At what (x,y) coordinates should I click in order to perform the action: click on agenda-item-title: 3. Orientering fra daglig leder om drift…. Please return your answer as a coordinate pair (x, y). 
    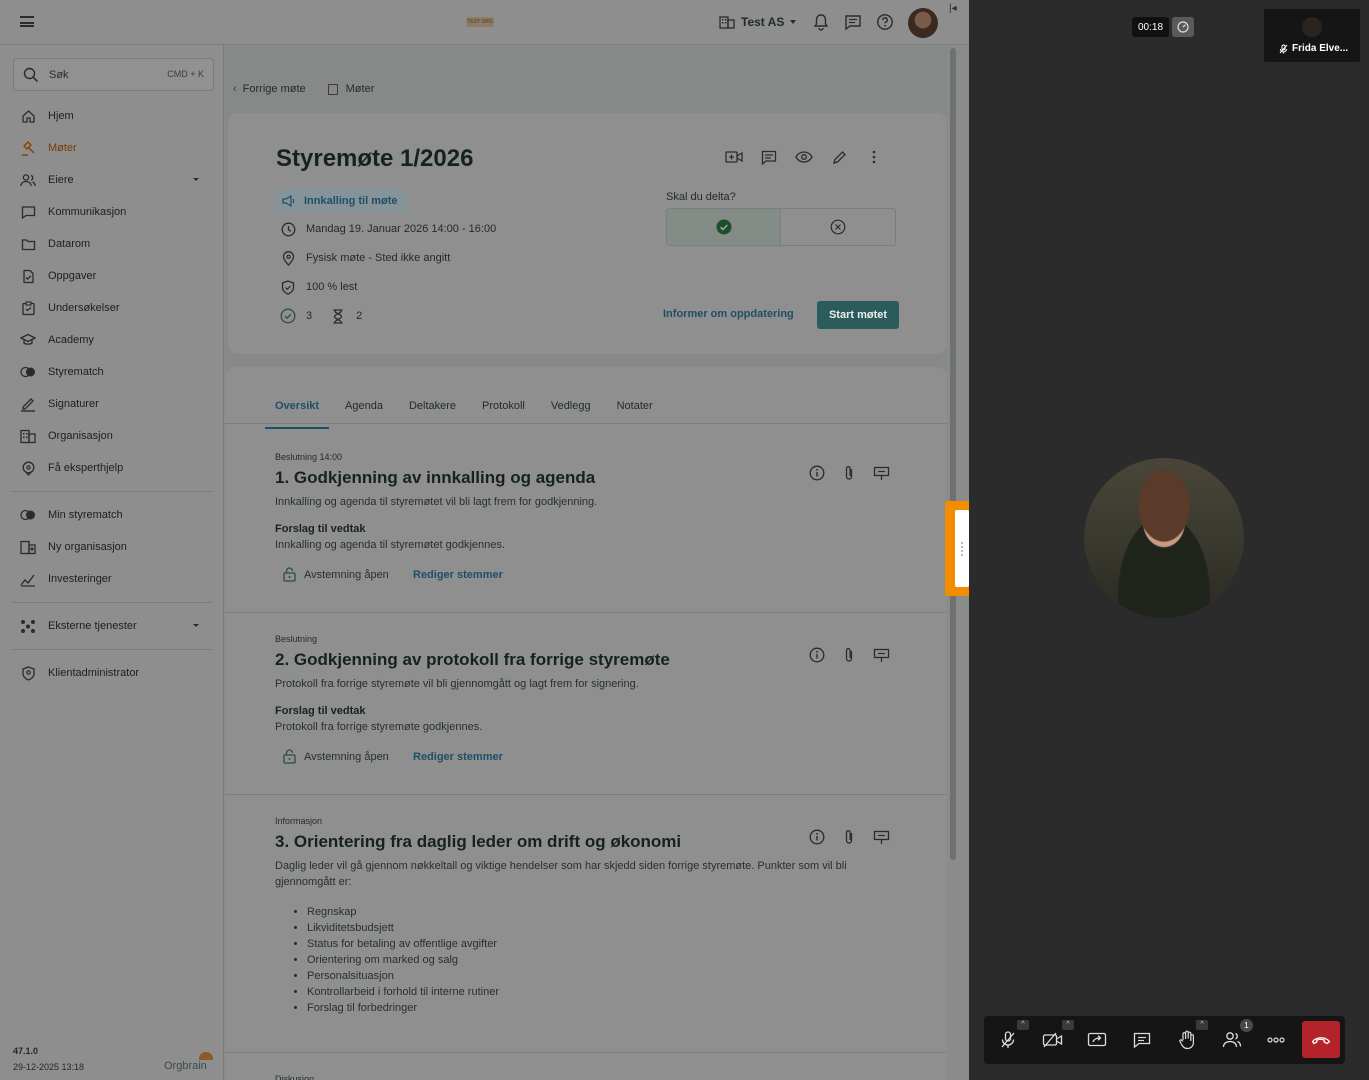
    Looking at the image, I should click on (478, 842).